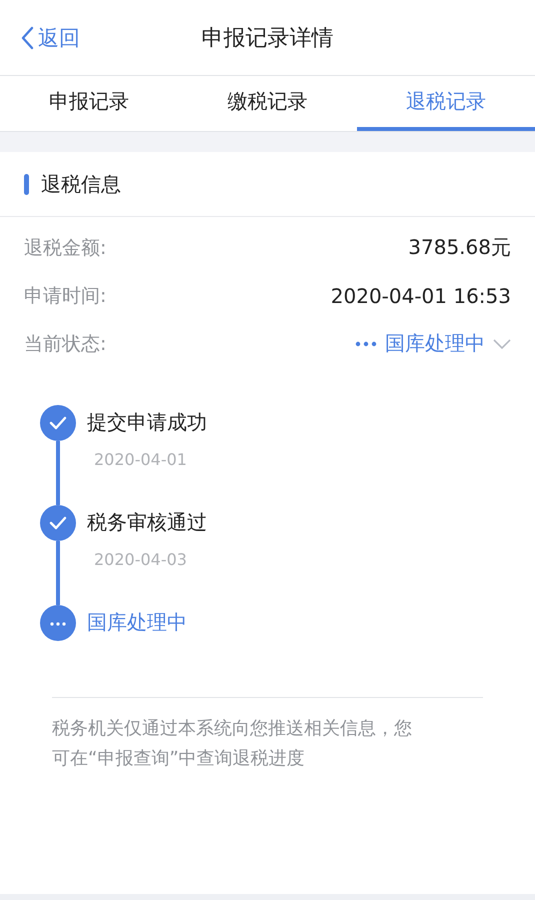  I want to click on tab: 缴税记录, so click(267, 103).